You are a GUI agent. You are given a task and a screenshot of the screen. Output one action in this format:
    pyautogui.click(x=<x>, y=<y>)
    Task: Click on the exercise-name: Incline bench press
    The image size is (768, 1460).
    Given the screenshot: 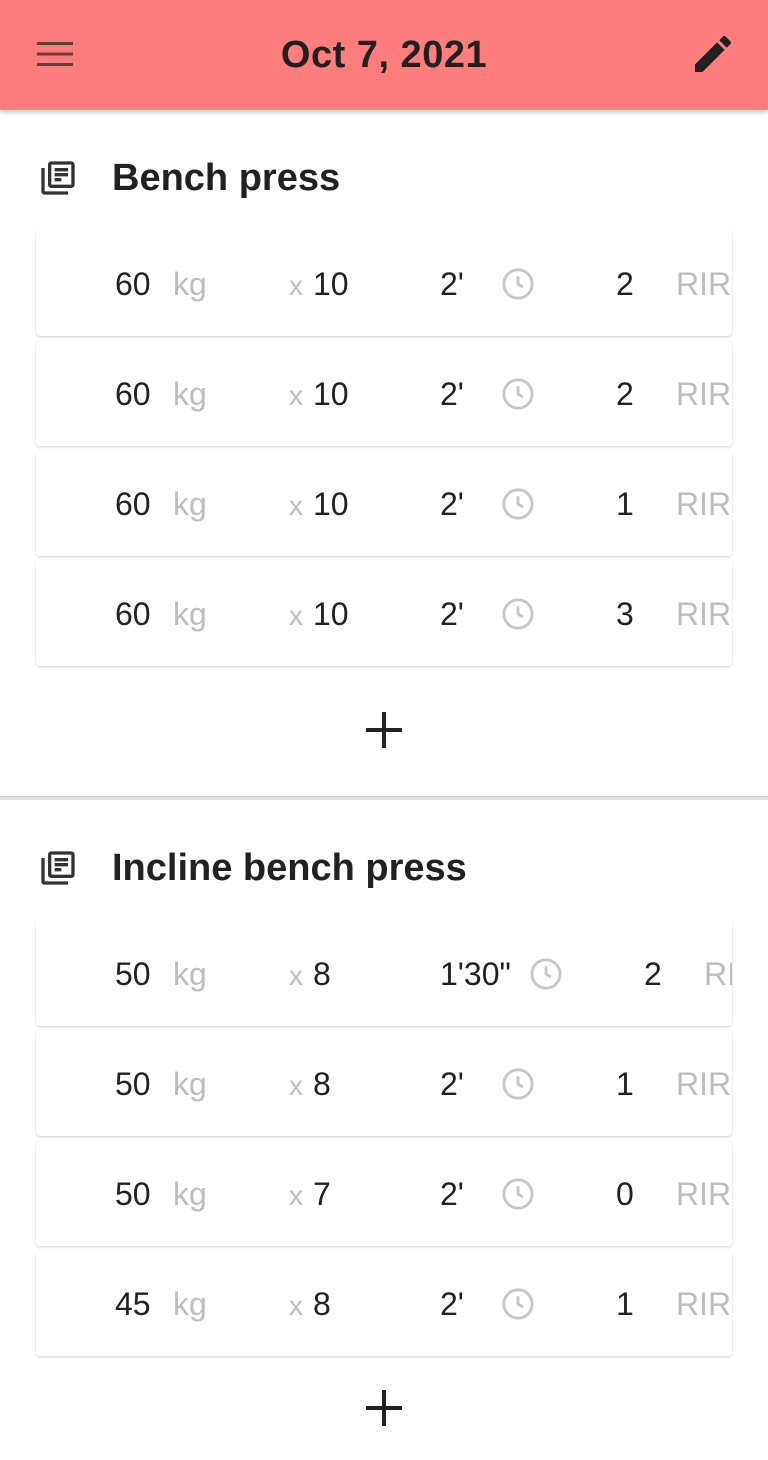 What is the action you would take?
    pyautogui.click(x=289, y=867)
    